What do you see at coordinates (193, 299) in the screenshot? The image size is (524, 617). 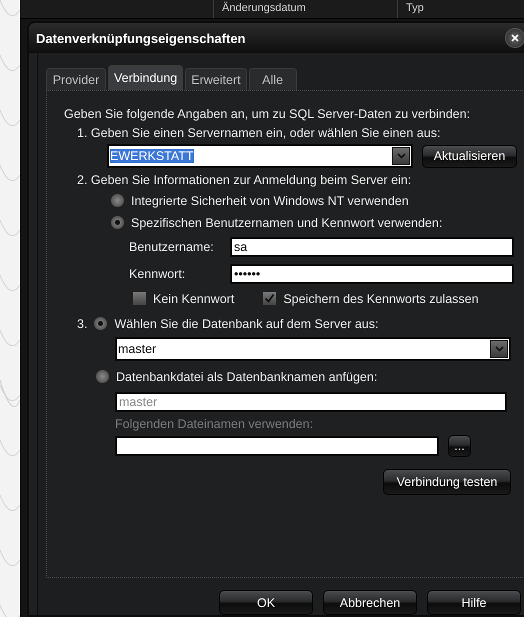 I see `checkbox-label: Kein Kennwort` at bounding box center [193, 299].